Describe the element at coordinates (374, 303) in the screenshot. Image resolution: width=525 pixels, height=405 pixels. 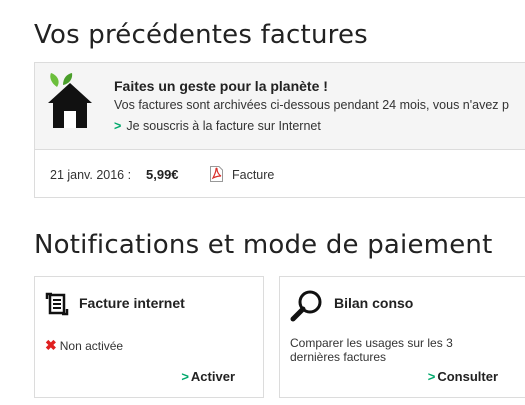
I see `card-title-bilan-conso: Bilan conso` at that location.